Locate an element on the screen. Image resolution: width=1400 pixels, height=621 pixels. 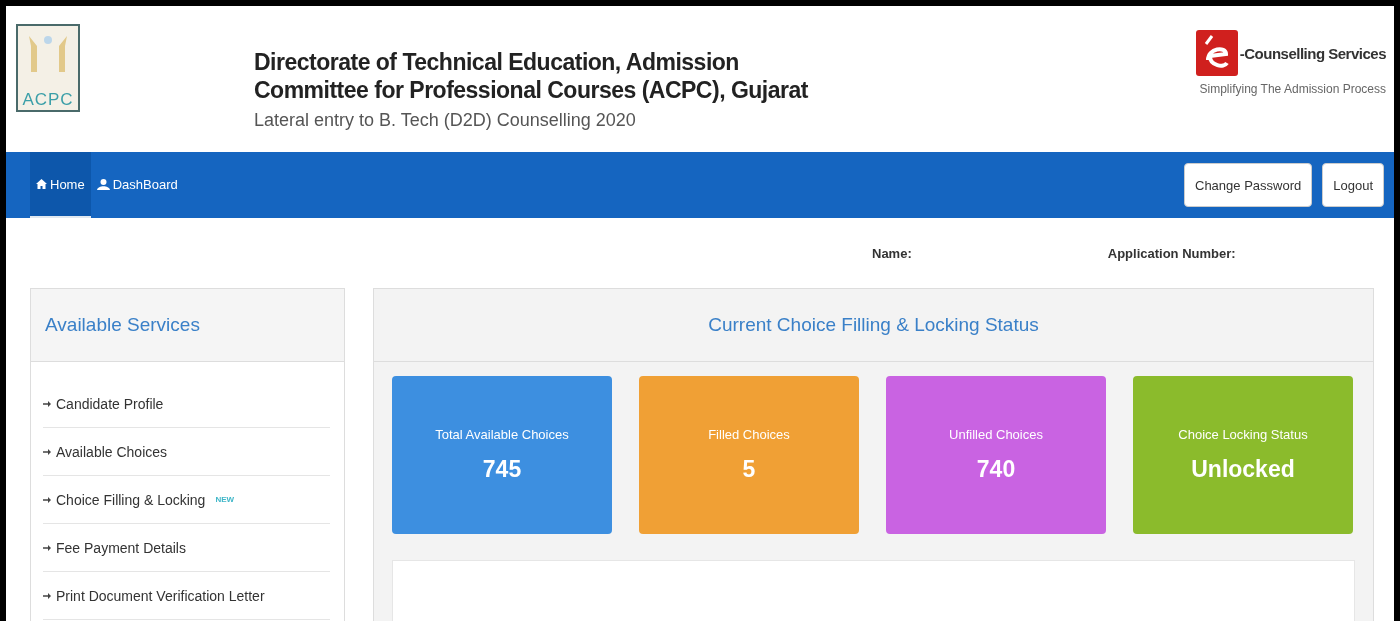
stat-value: 740 is located at coordinates (996, 469).